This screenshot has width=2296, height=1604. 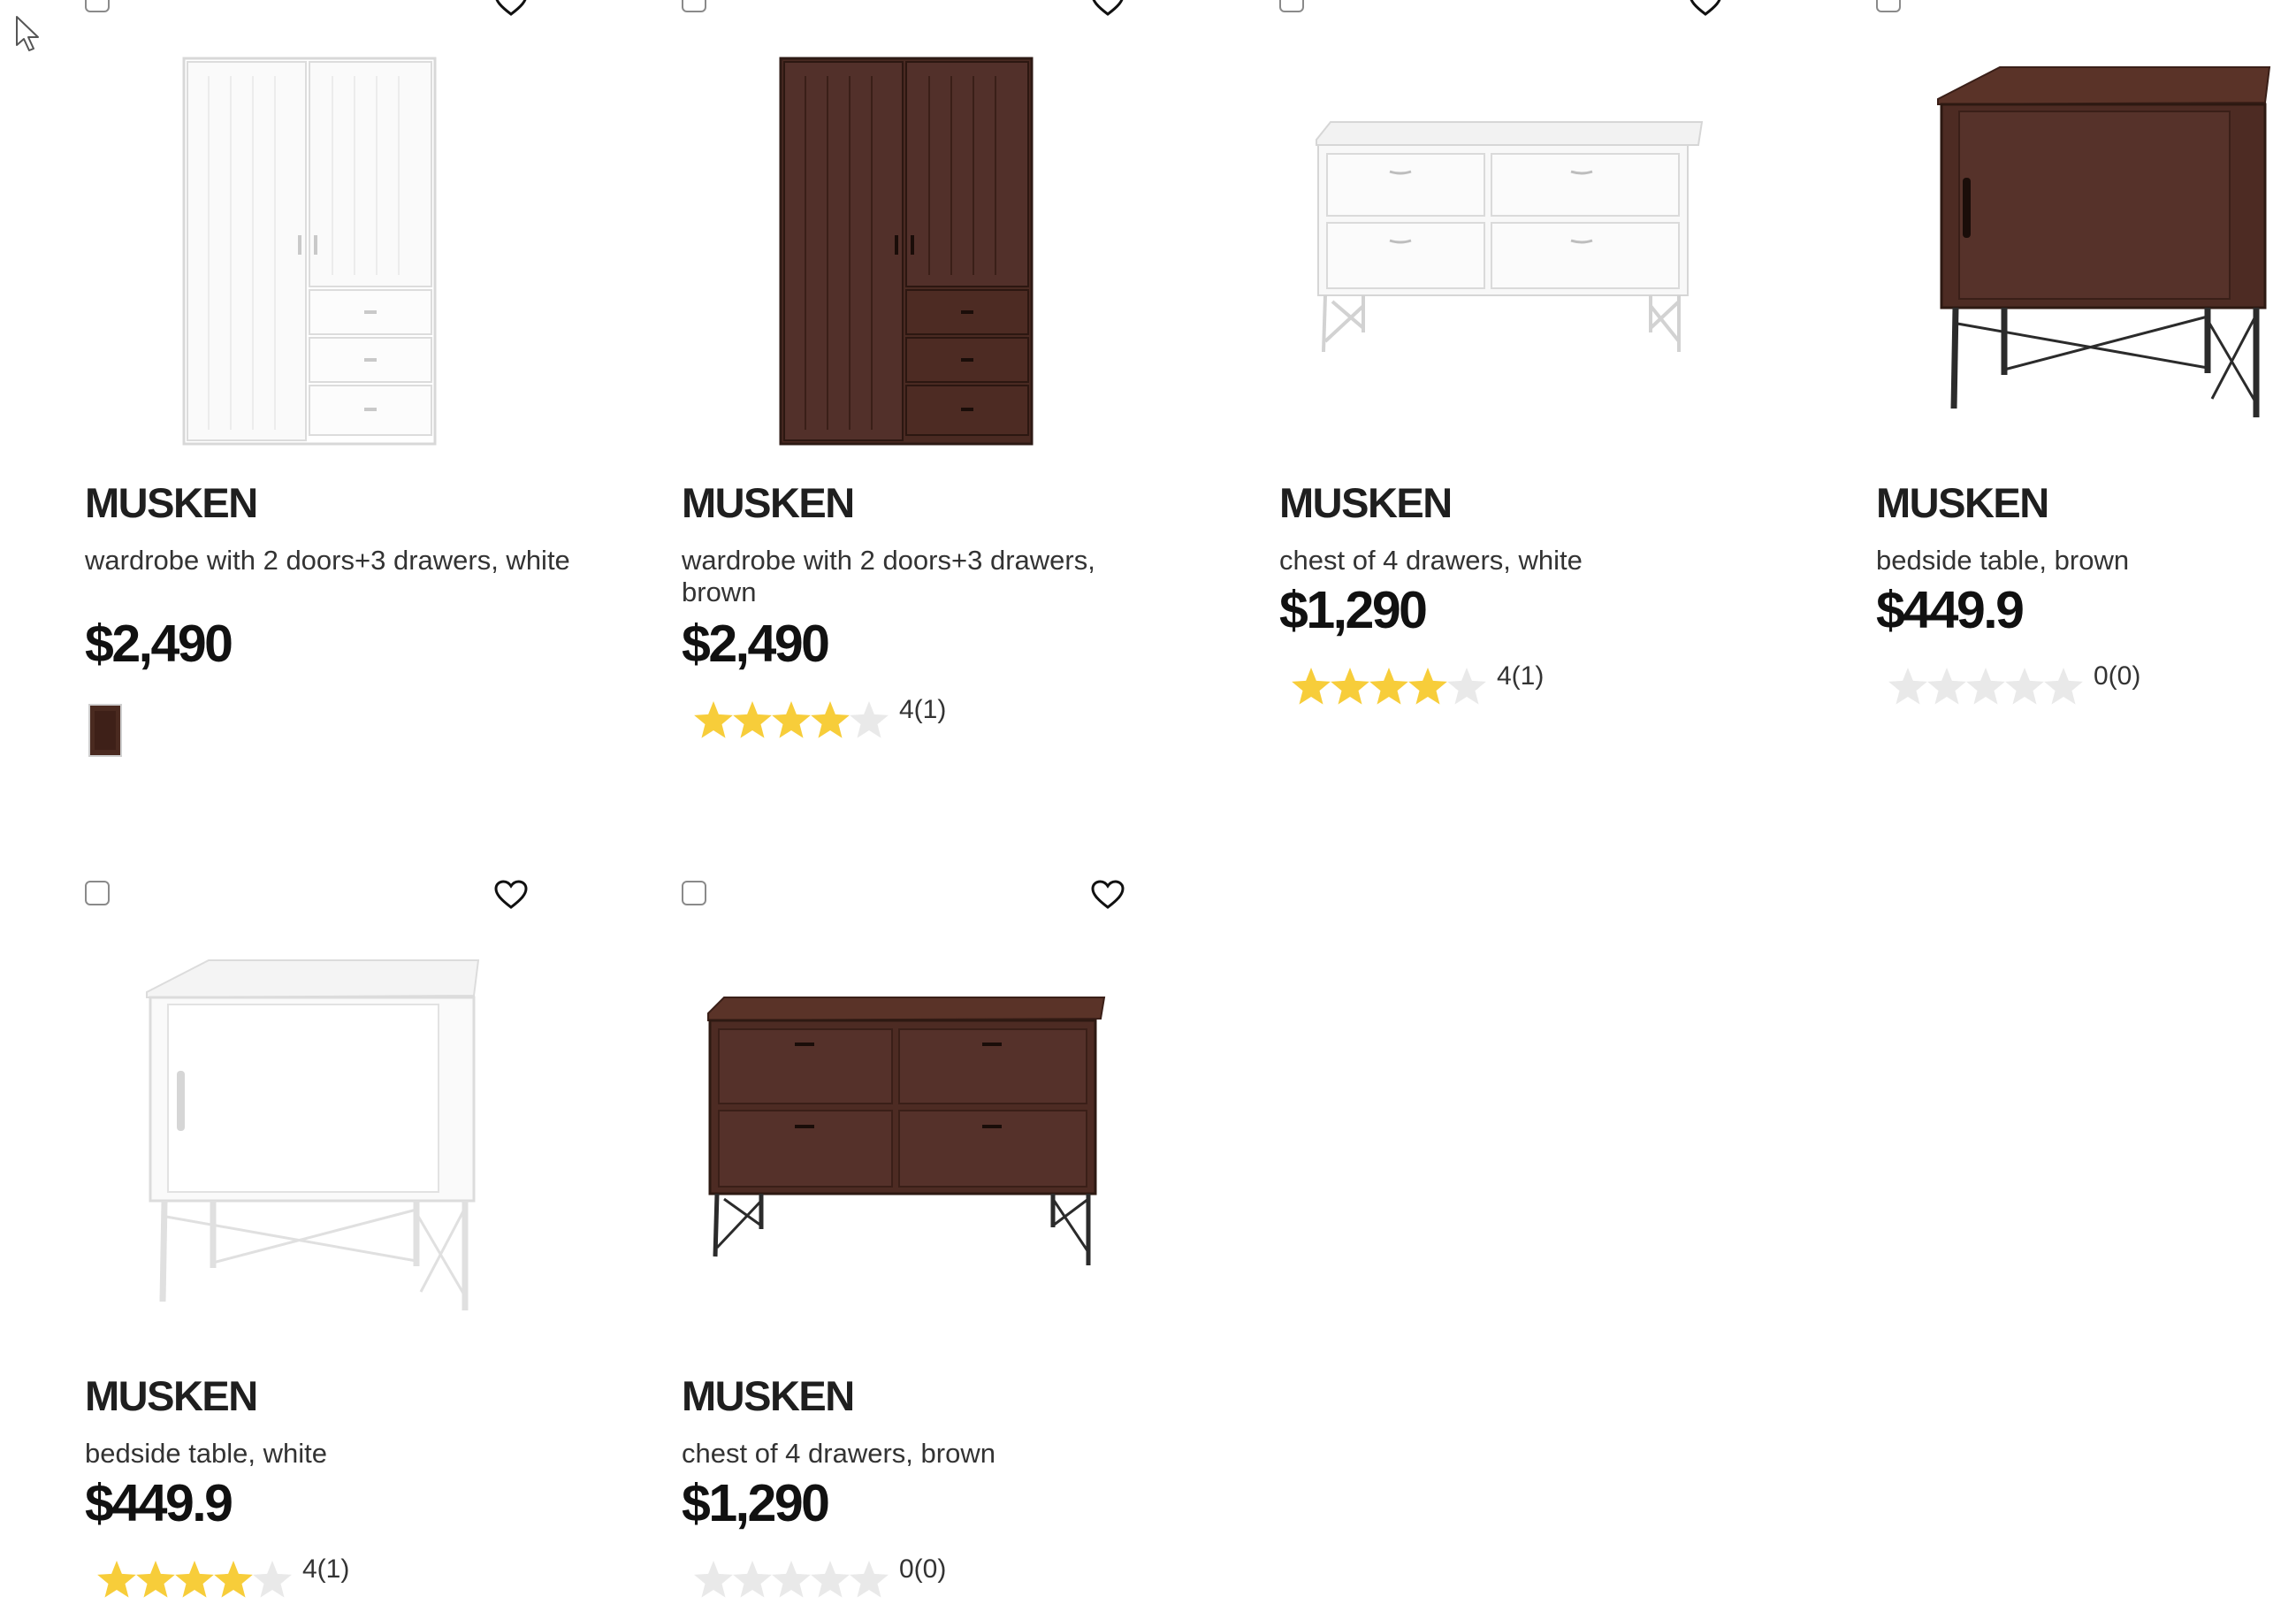 What do you see at coordinates (105, 730) in the screenshot?
I see `color-swatch-brown` at bounding box center [105, 730].